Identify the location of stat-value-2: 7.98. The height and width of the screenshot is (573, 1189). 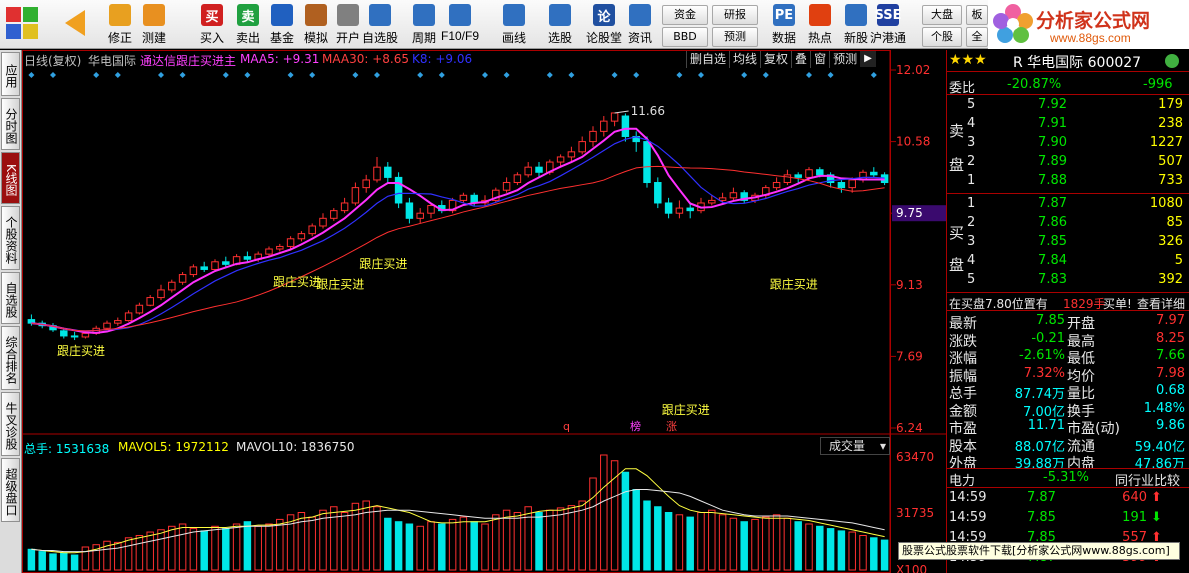
(1170, 373).